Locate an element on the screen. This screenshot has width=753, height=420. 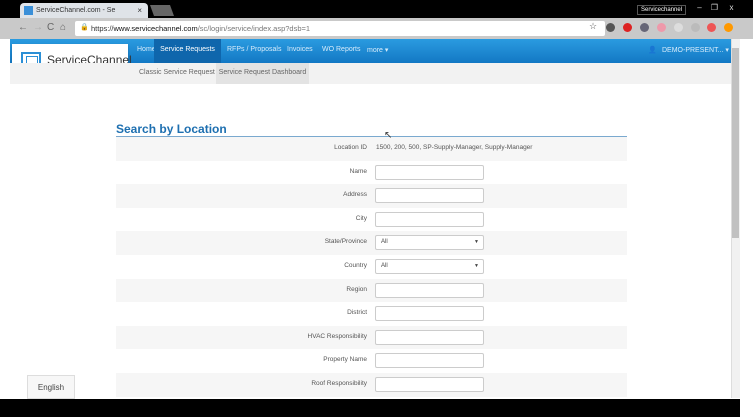
field-label: Region is located at coordinates (356, 289).